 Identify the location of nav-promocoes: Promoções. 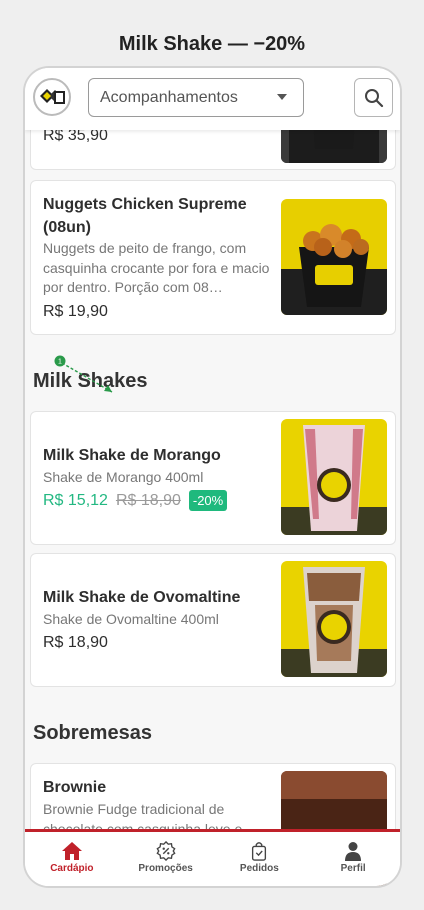
(166, 859).